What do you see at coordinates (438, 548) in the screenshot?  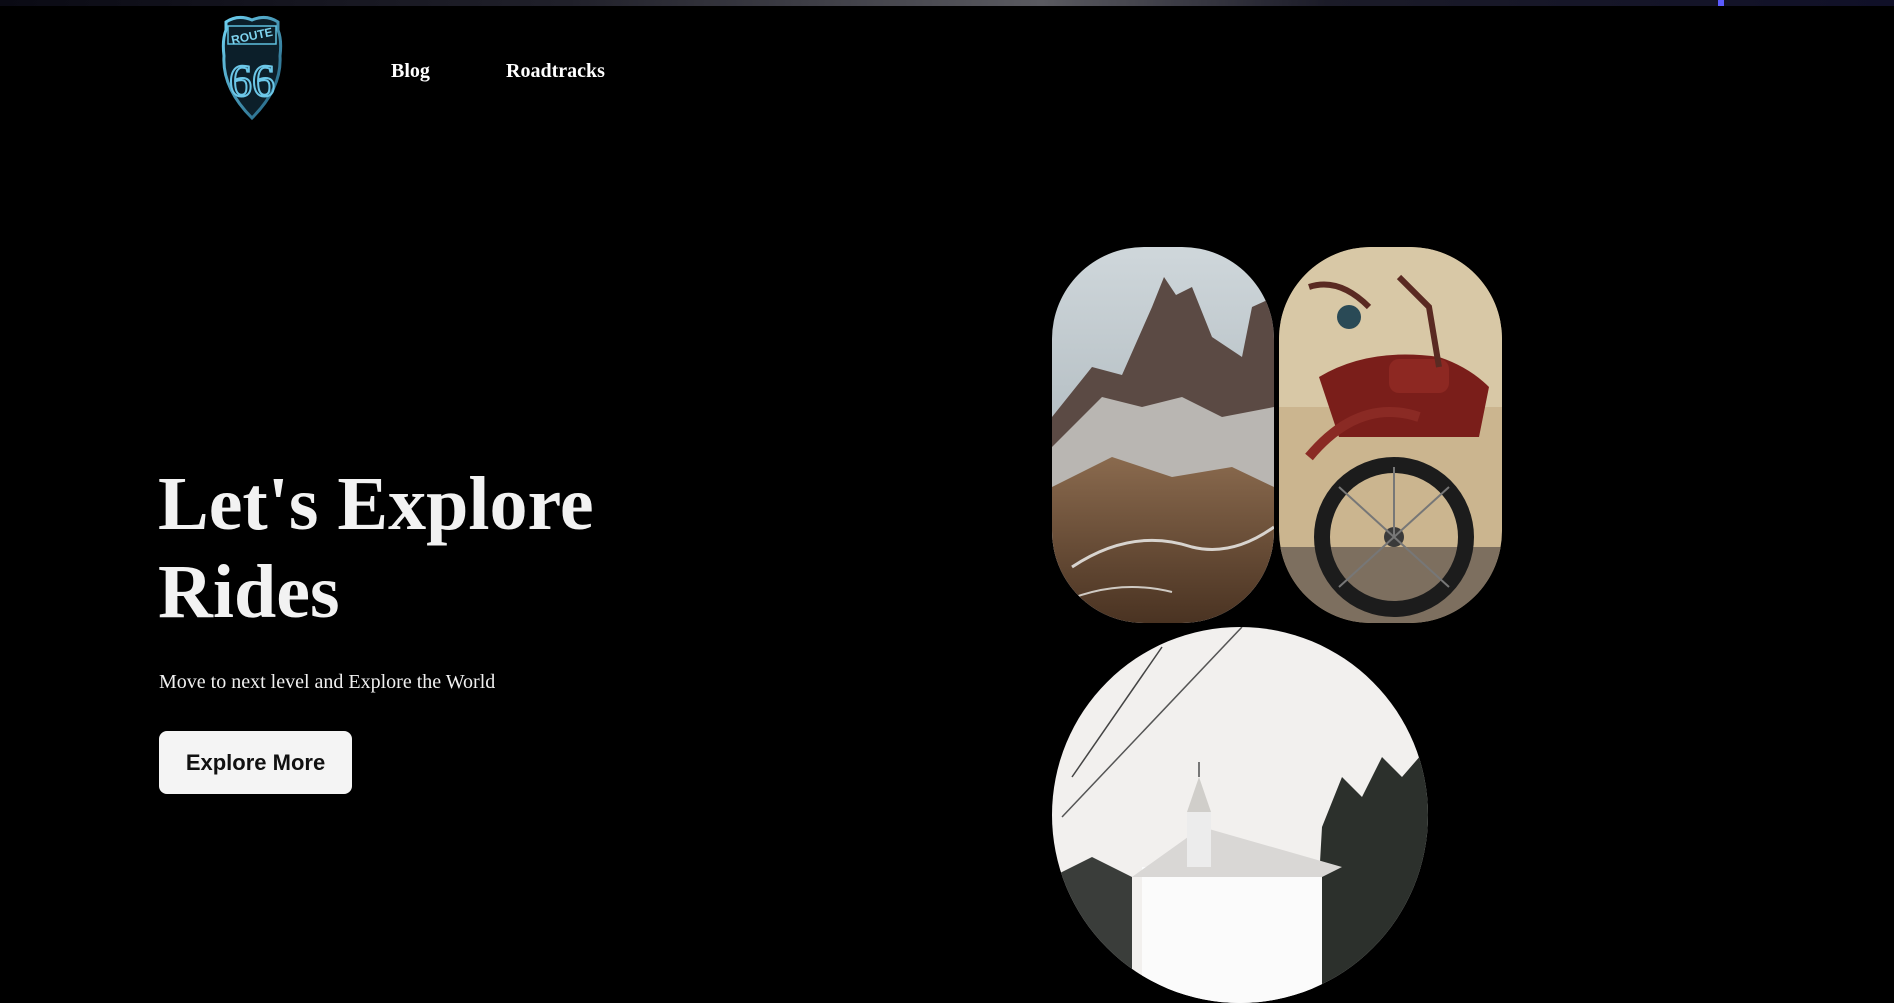 I see `hero-title: Let's Explore Rides` at bounding box center [438, 548].